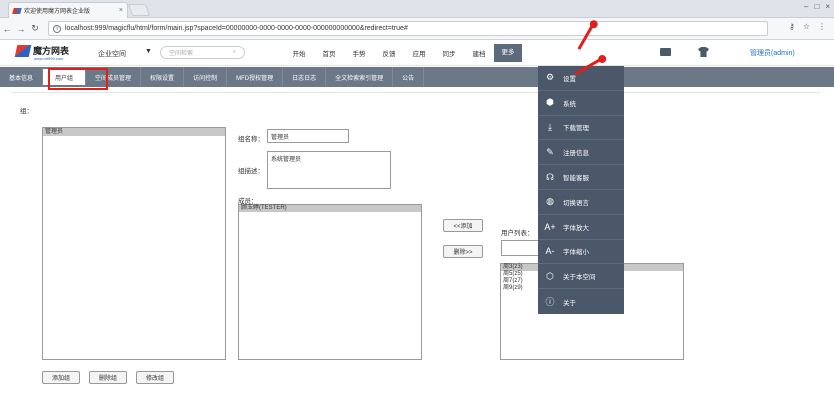 Image resolution: width=834 pixels, height=402 pixels. Describe the element at coordinates (508, 53) in the screenshot. I see `nav-more: 更多` at that location.